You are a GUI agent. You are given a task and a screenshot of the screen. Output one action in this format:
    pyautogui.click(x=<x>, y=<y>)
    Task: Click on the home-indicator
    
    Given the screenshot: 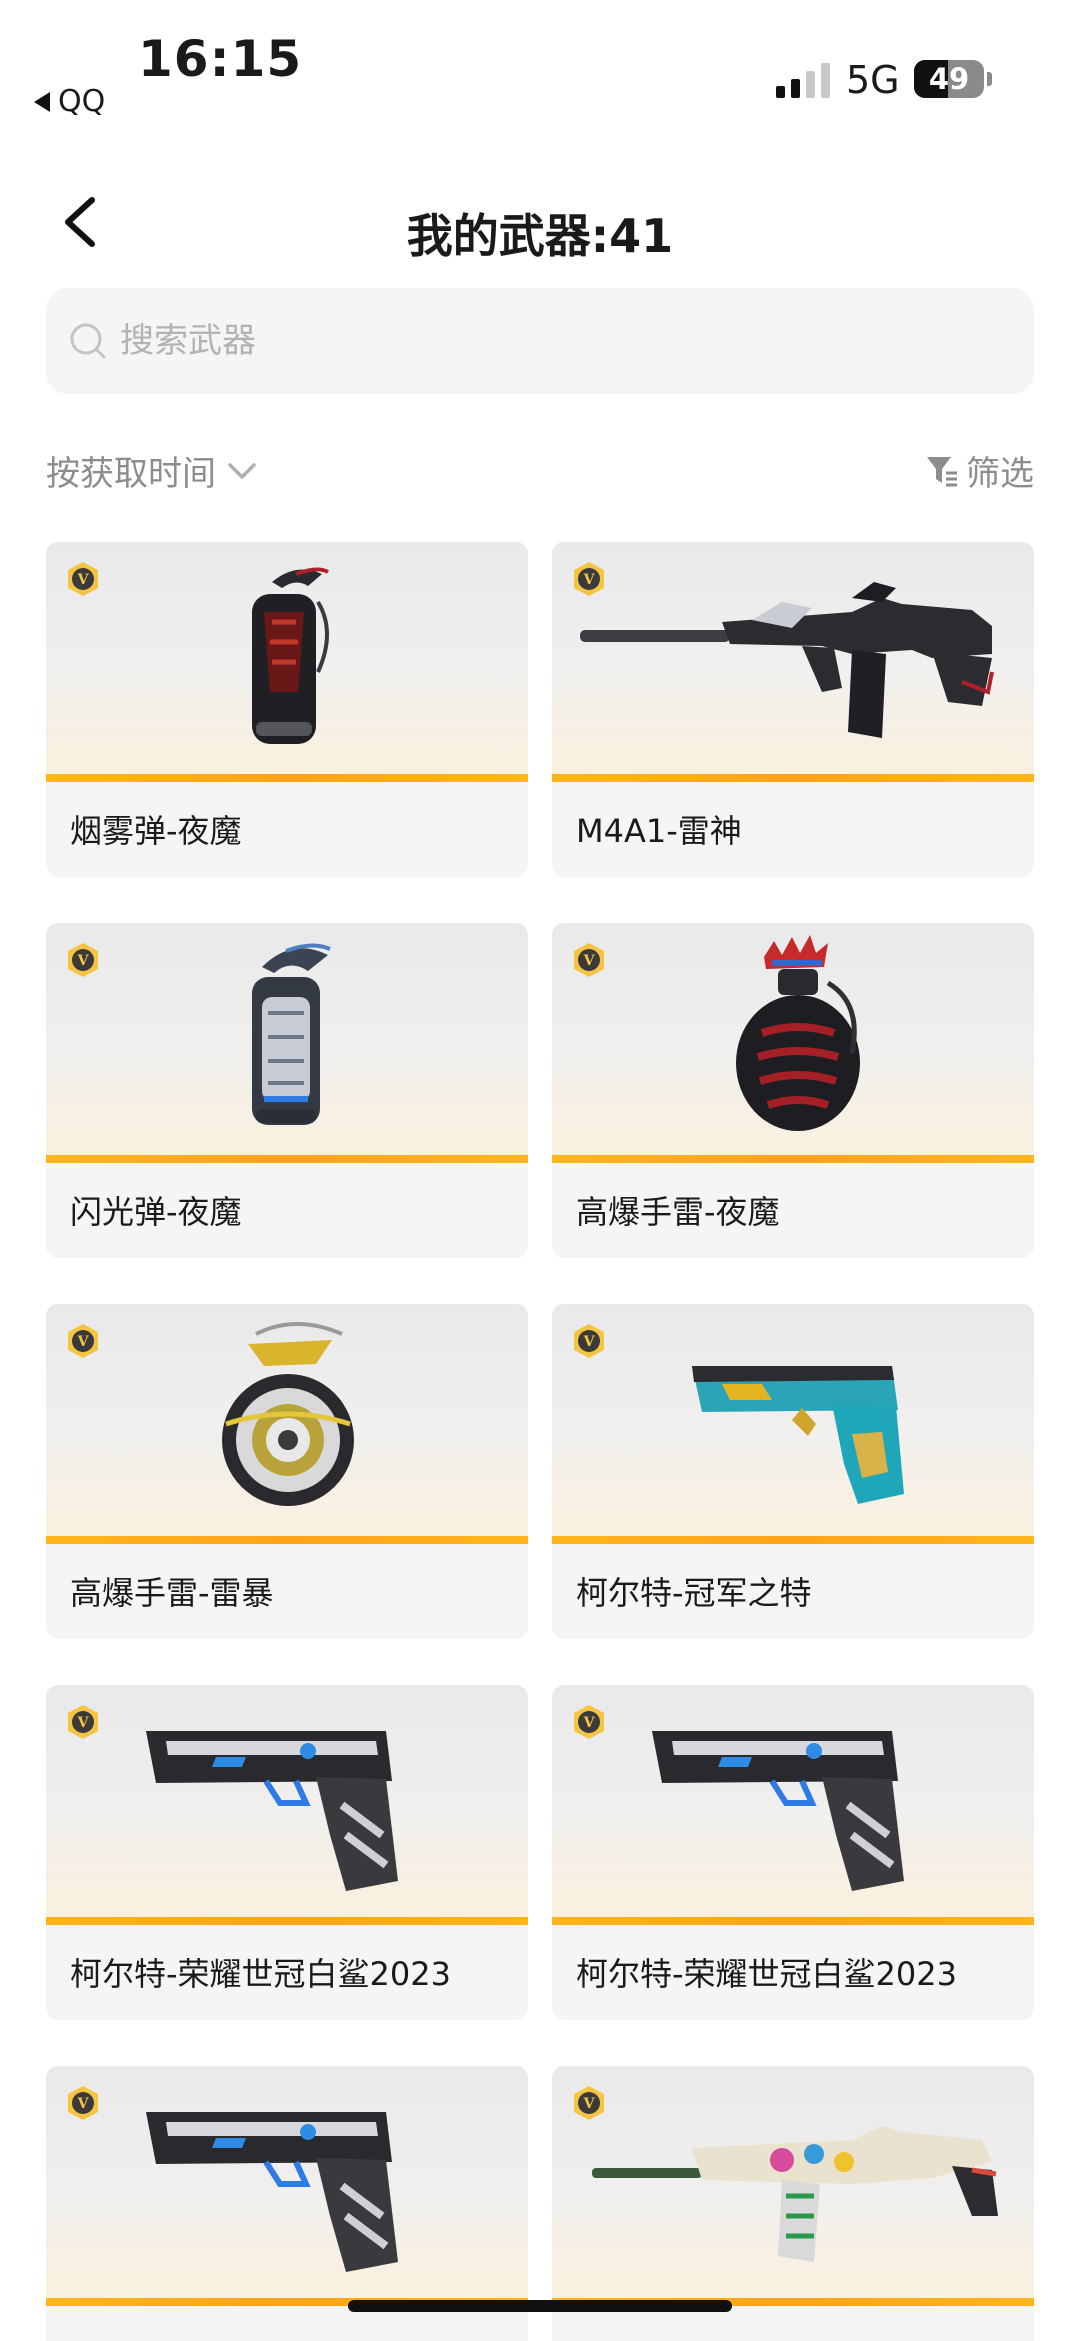 What is the action you would take?
    pyautogui.click(x=540, y=2306)
    